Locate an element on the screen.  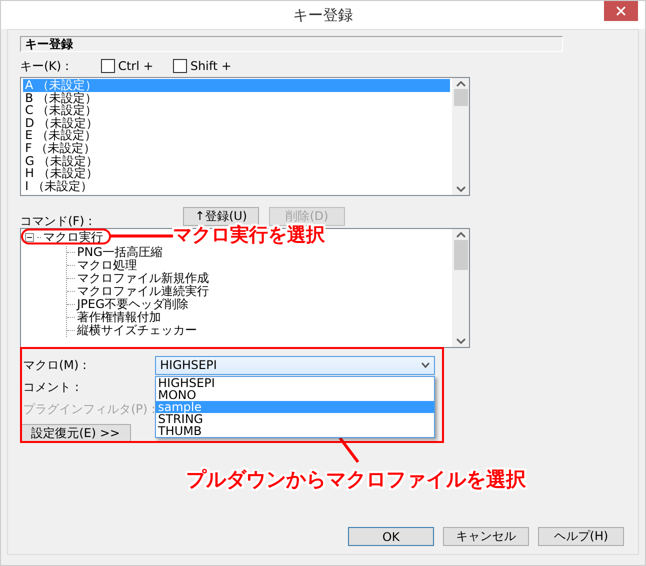
modifier-checkbox: Ctrl + is located at coordinates (127, 66).